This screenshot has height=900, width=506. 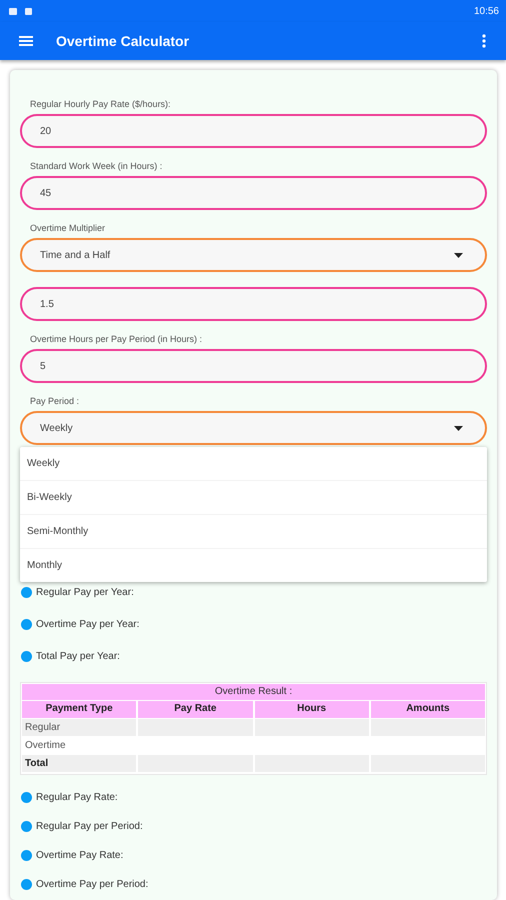 I want to click on input-field: 1.5, so click(x=253, y=304).